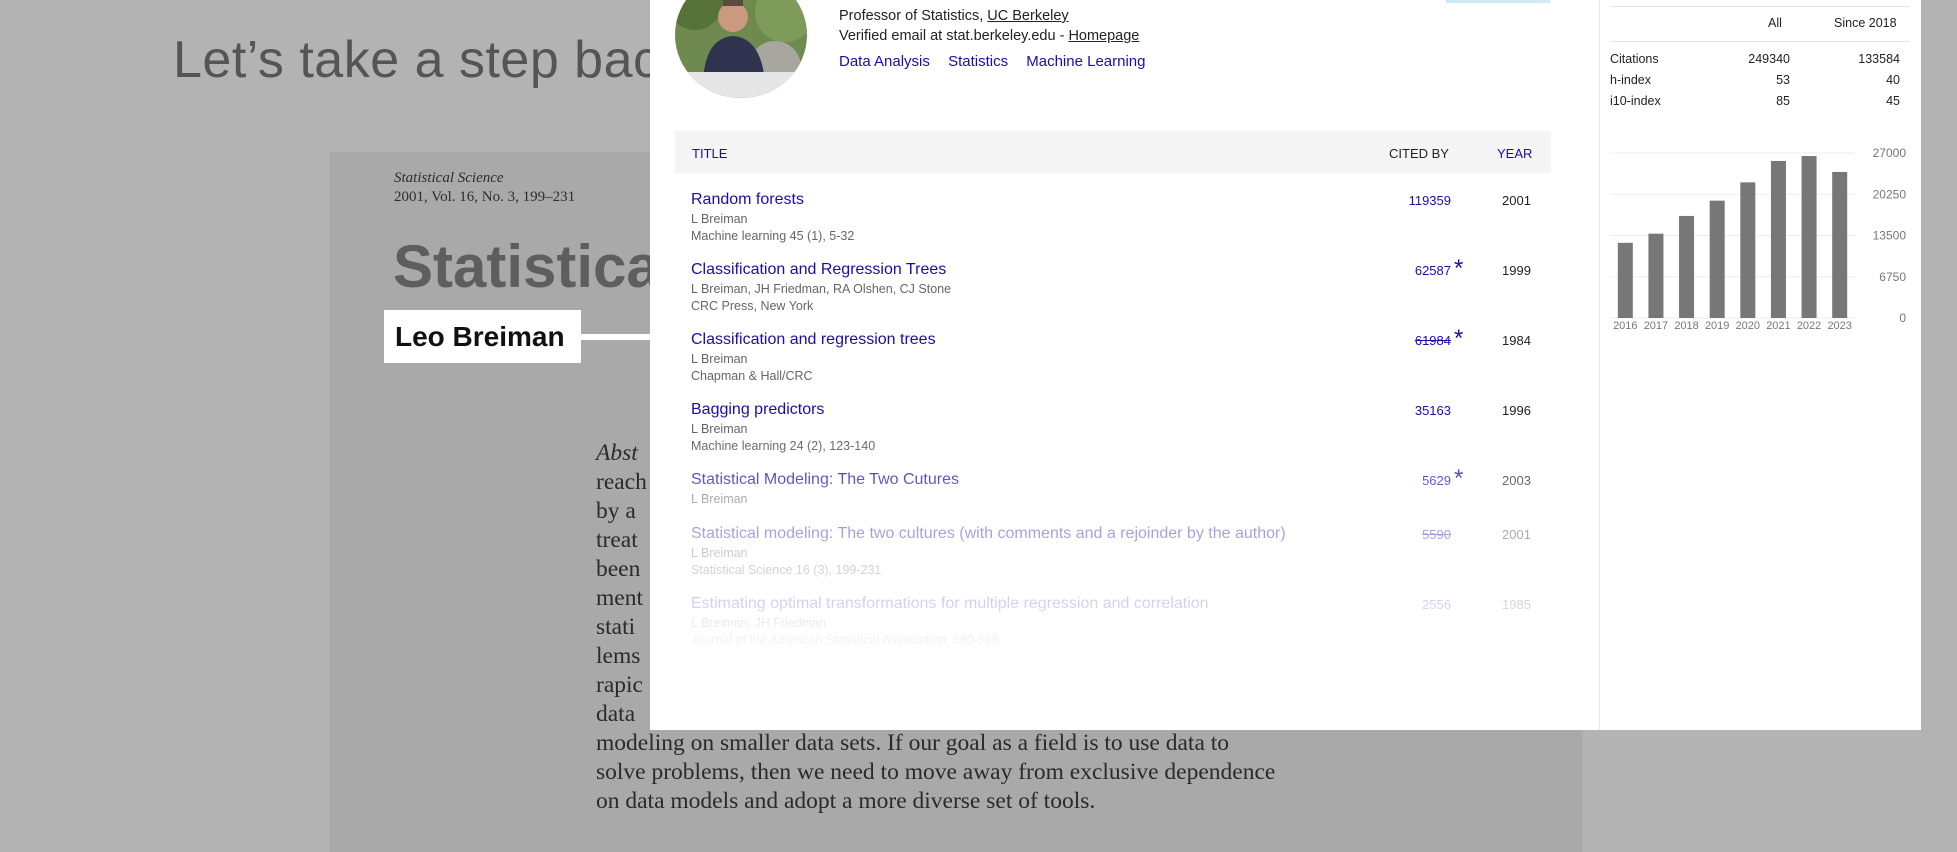 This screenshot has height=852, width=1957. What do you see at coordinates (1436, 480) in the screenshot?
I see `cited-by-link: 5629` at bounding box center [1436, 480].